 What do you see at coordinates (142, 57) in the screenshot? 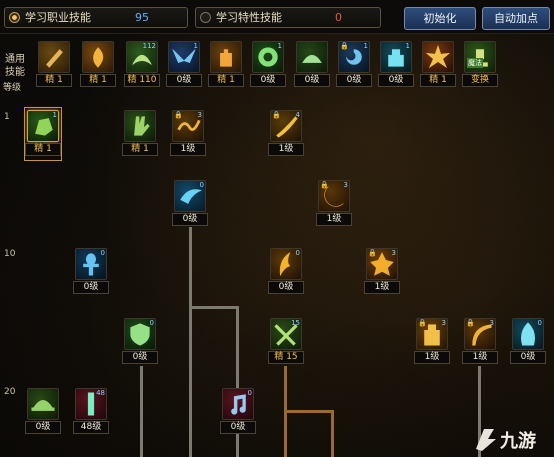
I see `spirit-summon-icon: 112` at bounding box center [142, 57].